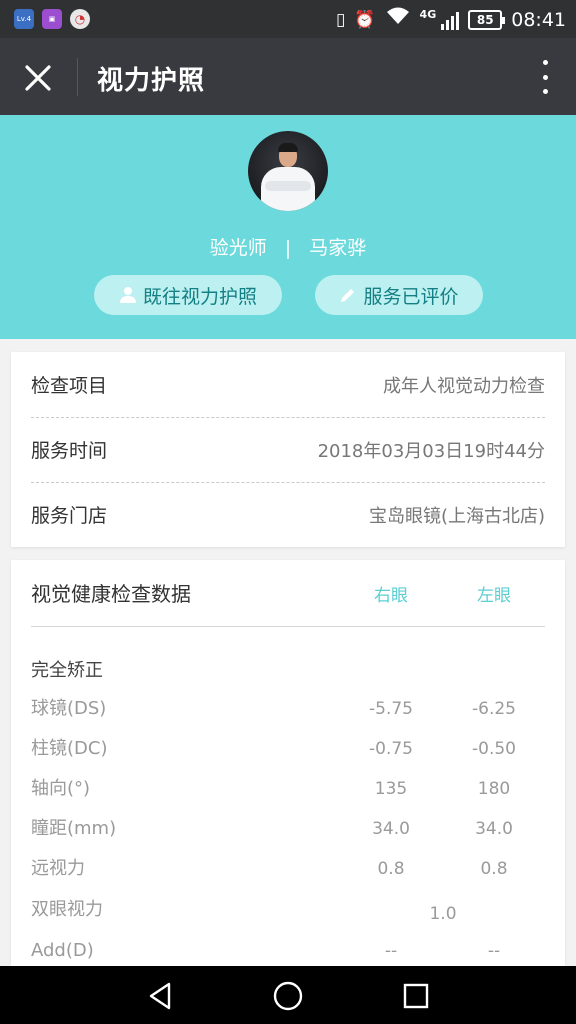  I want to click on history-passport-label: 既往视力护照, so click(199, 296).